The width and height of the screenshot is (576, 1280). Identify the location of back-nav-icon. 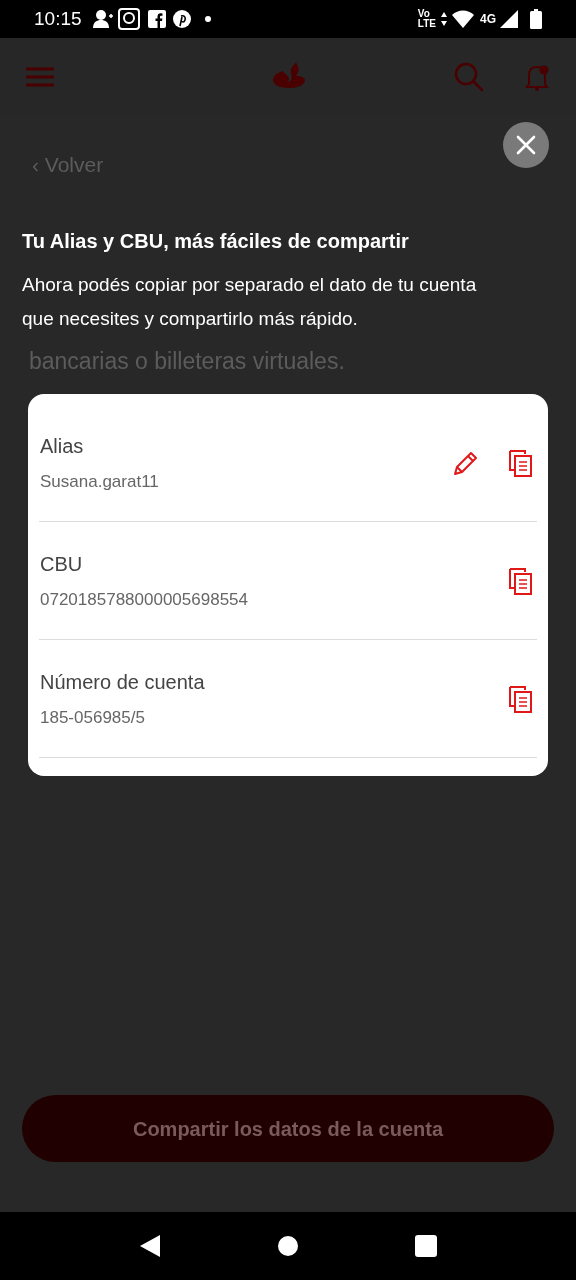
(149, 1246).